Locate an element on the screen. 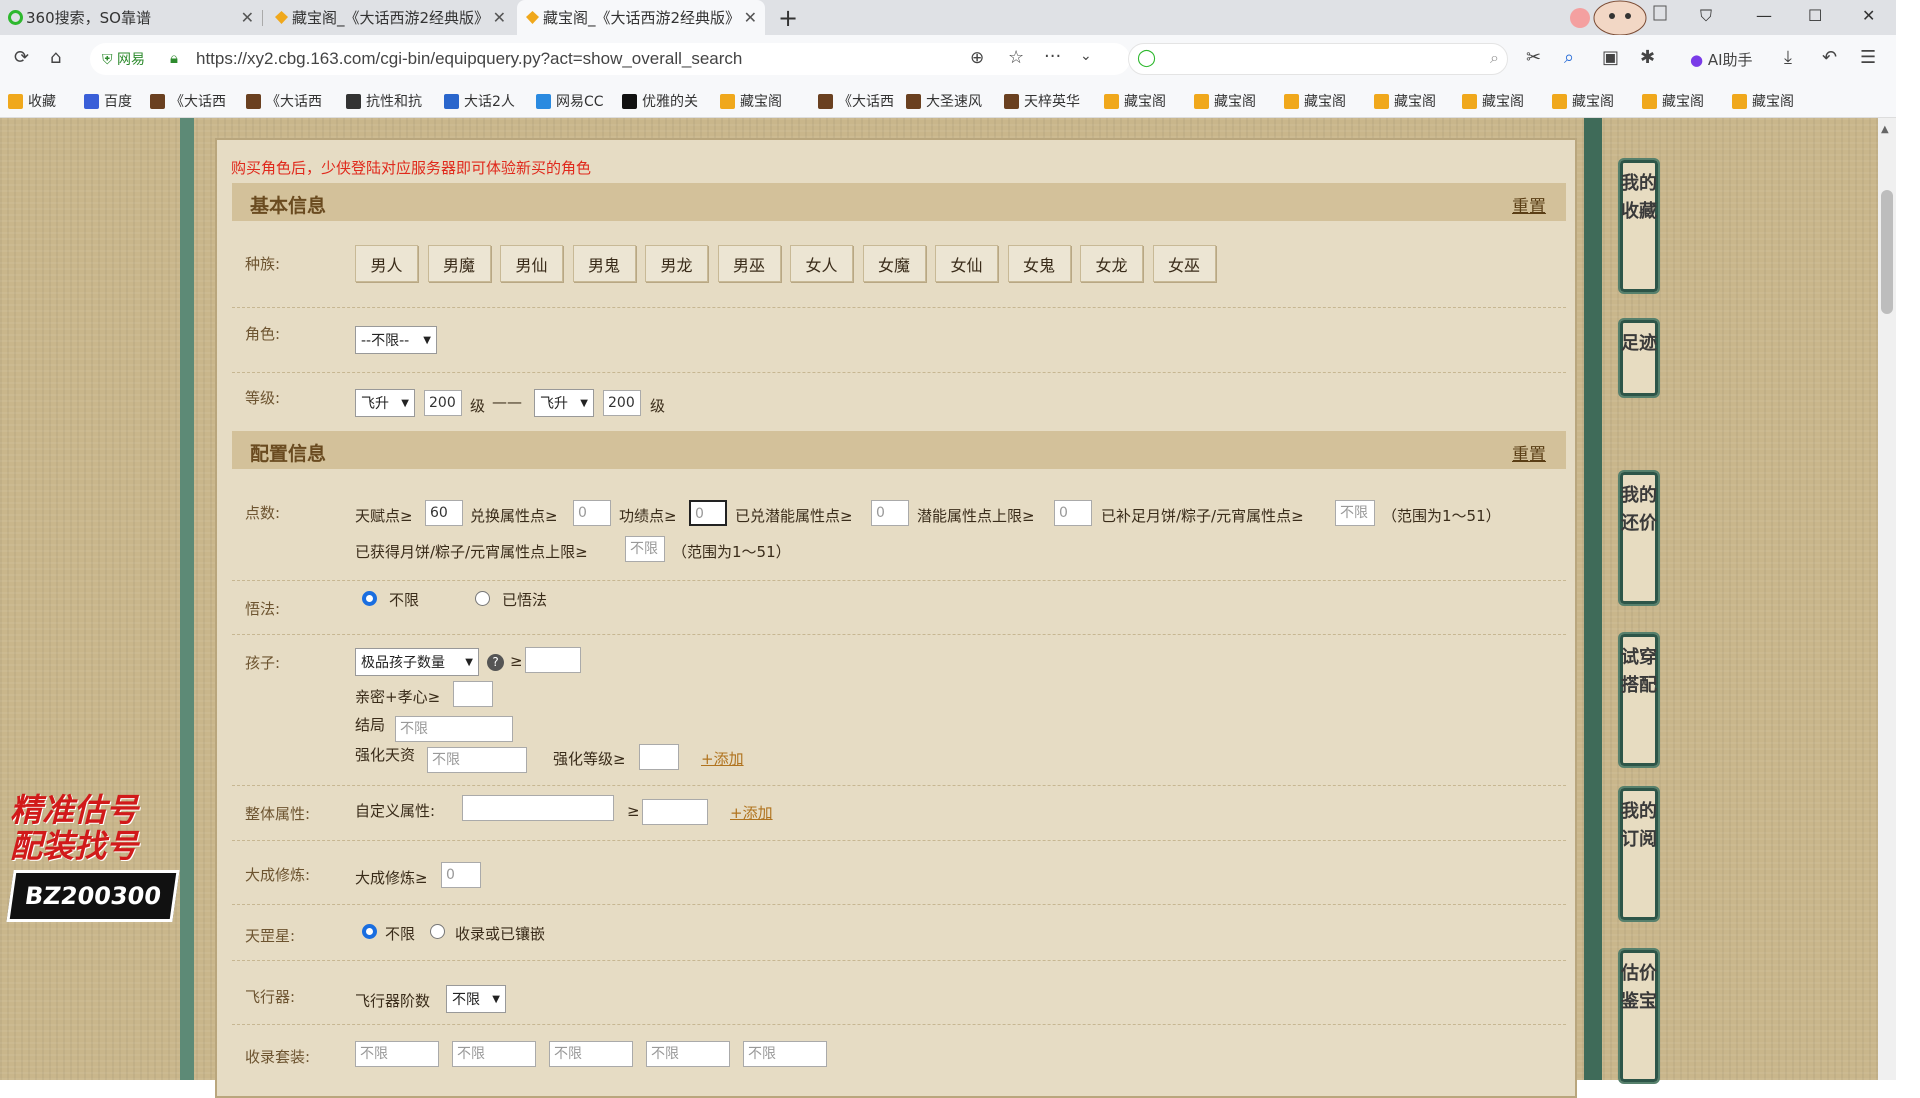  enhance-input: 不限 is located at coordinates (477, 760).